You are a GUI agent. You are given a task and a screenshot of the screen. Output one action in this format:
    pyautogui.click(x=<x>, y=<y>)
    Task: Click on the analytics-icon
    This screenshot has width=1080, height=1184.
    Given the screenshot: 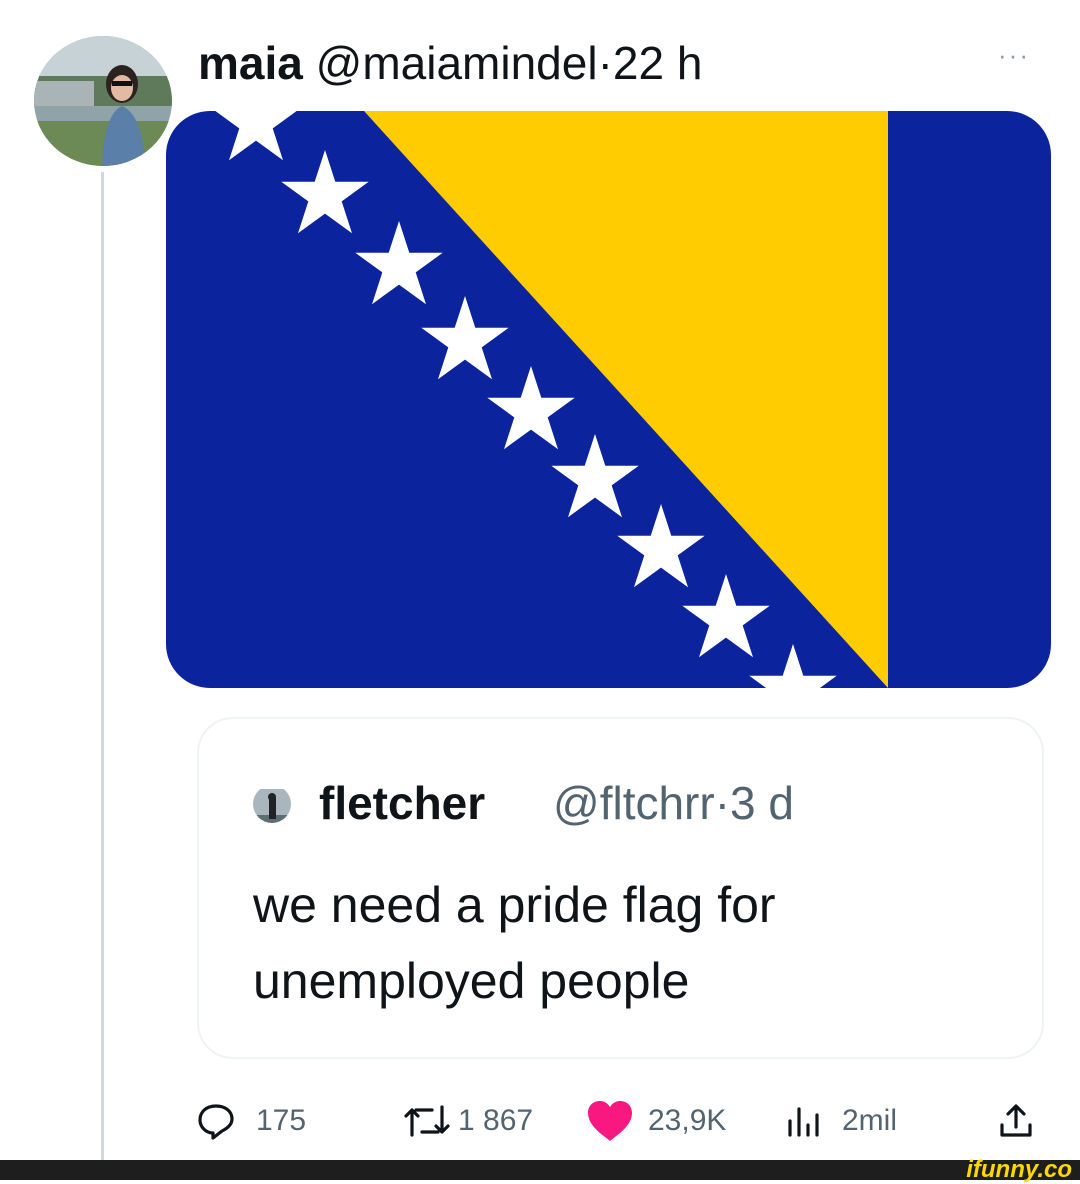 What is the action you would take?
    pyautogui.click(x=804, y=1121)
    